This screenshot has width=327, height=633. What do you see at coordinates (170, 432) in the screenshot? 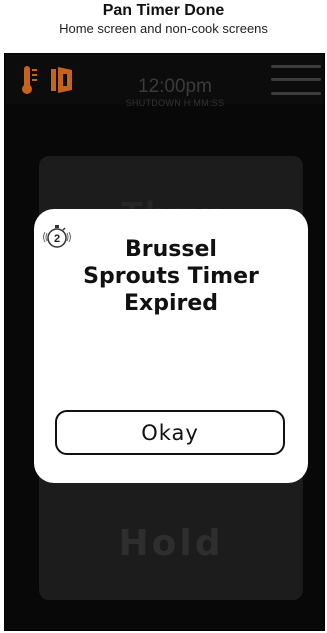
I see `okay-button: Okay` at bounding box center [170, 432].